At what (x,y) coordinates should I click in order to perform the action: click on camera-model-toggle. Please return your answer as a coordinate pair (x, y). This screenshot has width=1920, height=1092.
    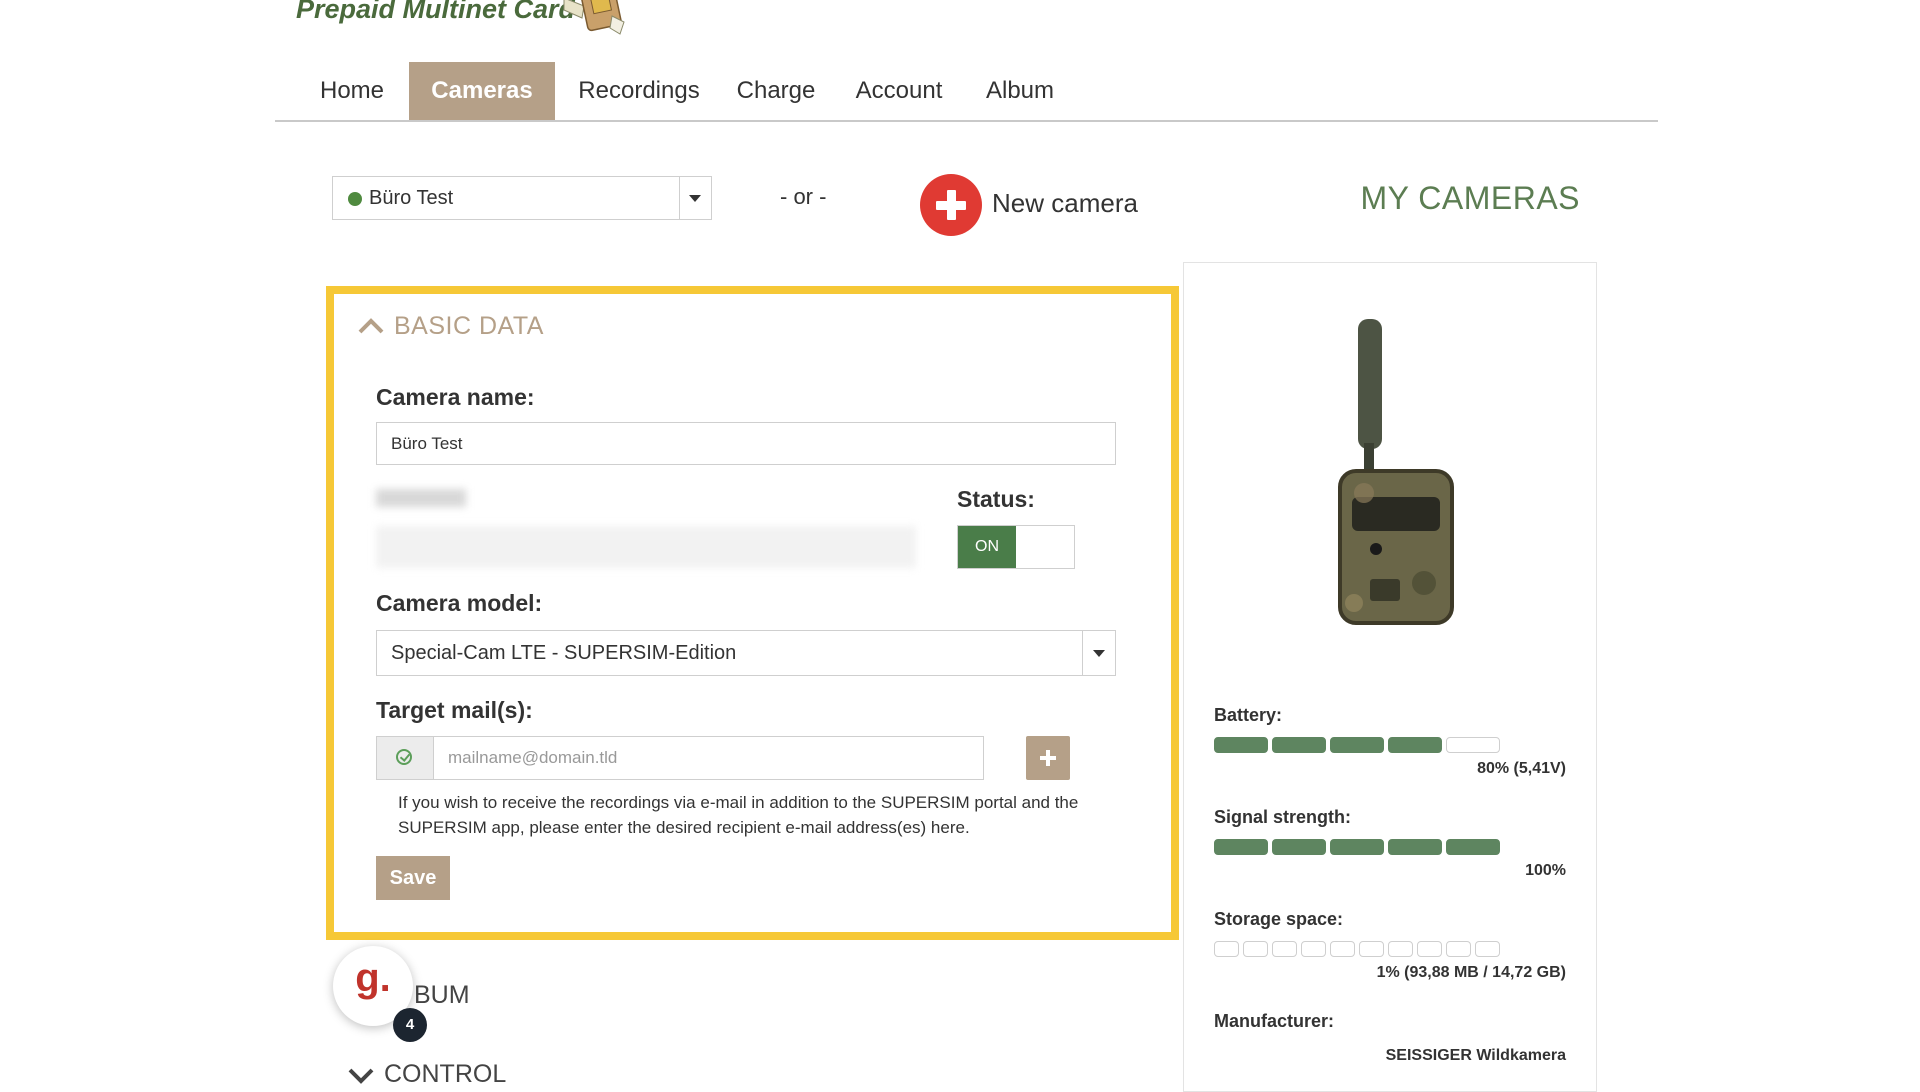
    Looking at the image, I should click on (1098, 653).